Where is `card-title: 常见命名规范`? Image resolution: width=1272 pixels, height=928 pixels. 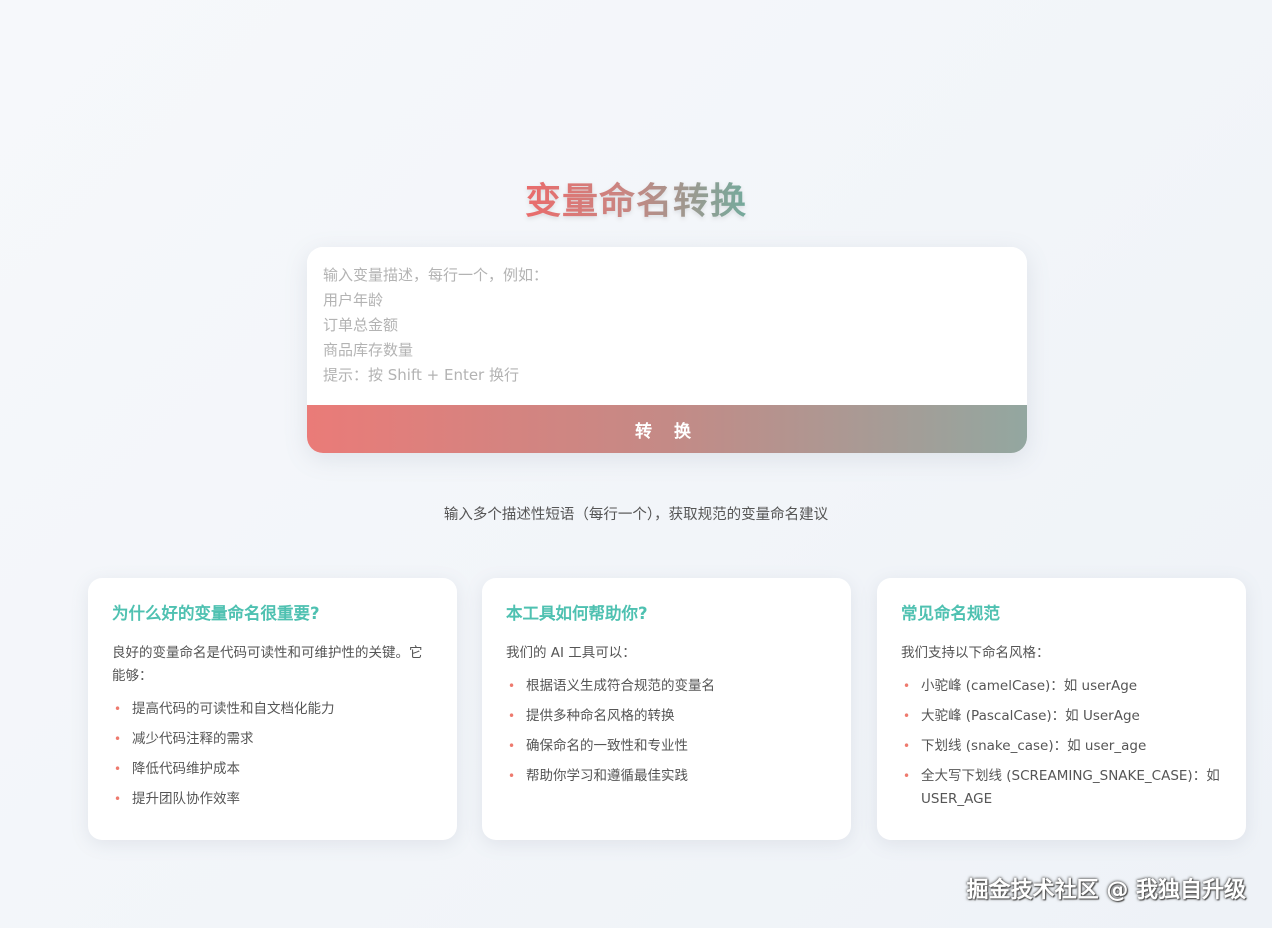 card-title: 常见命名规范 is located at coordinates (950, 613).